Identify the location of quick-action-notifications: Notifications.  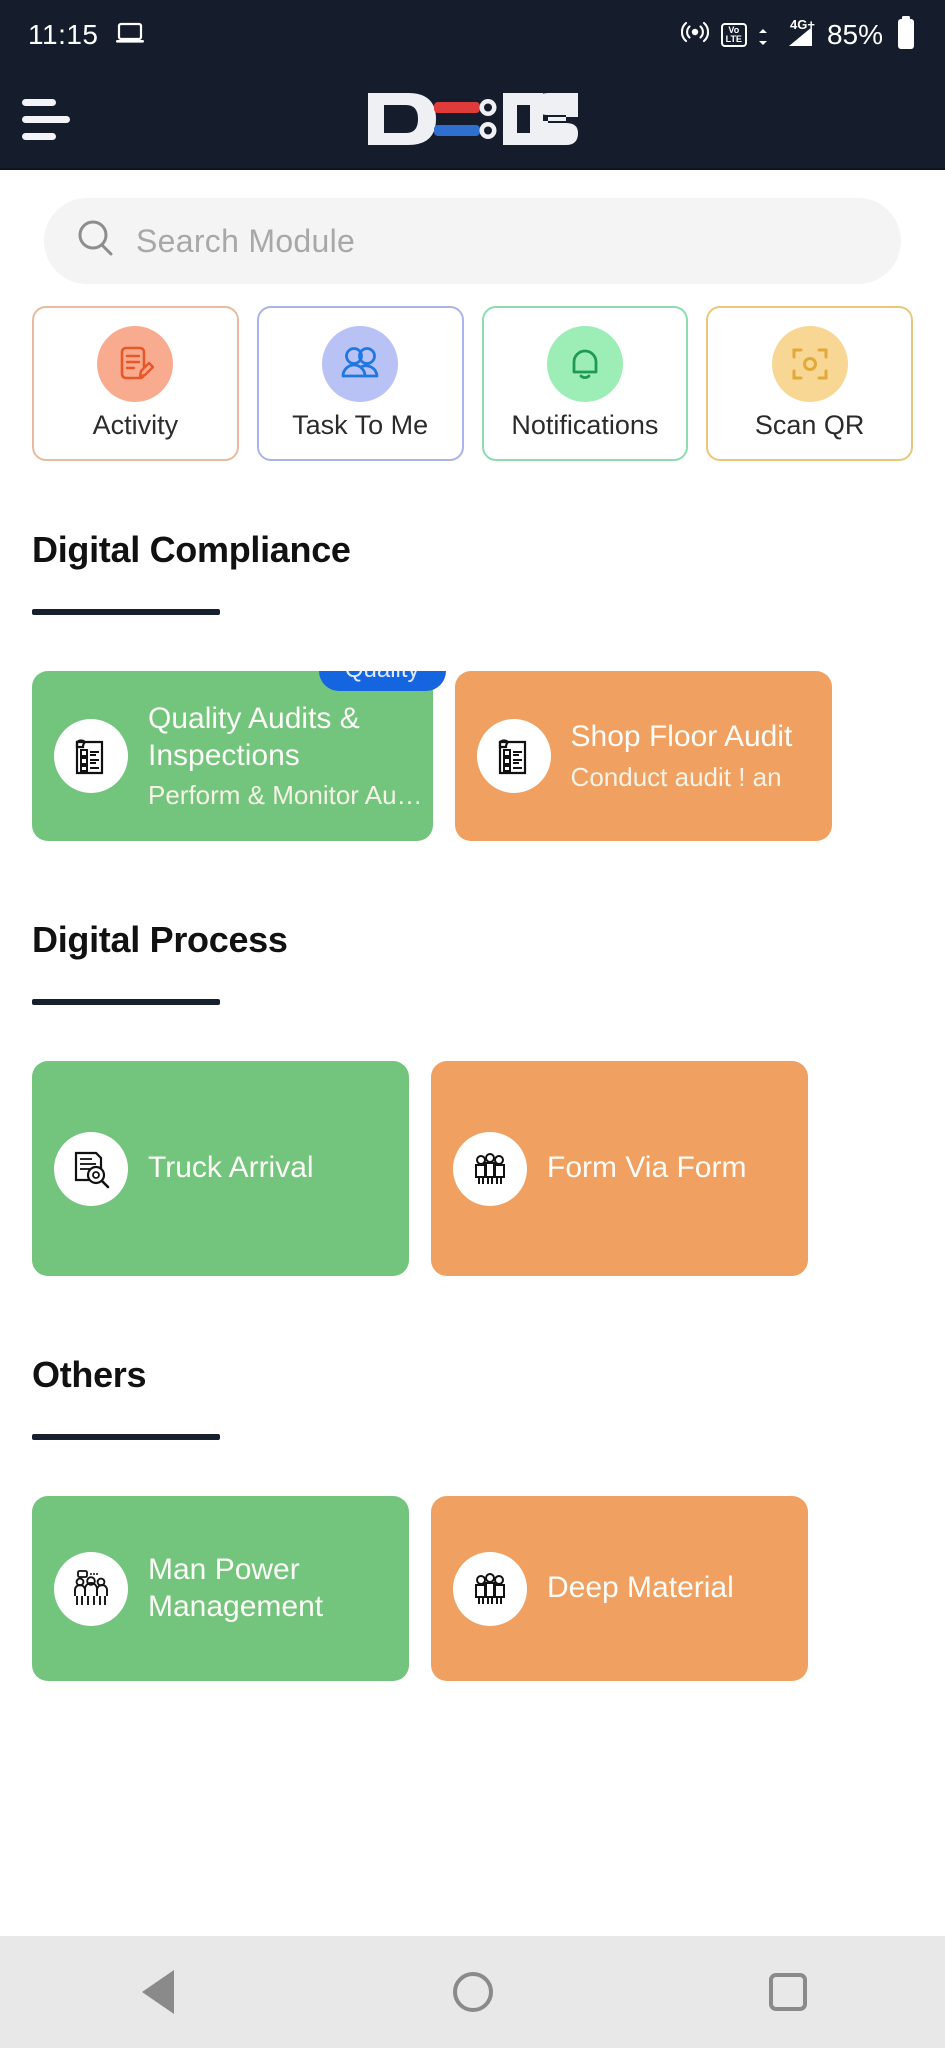
(585, 383).